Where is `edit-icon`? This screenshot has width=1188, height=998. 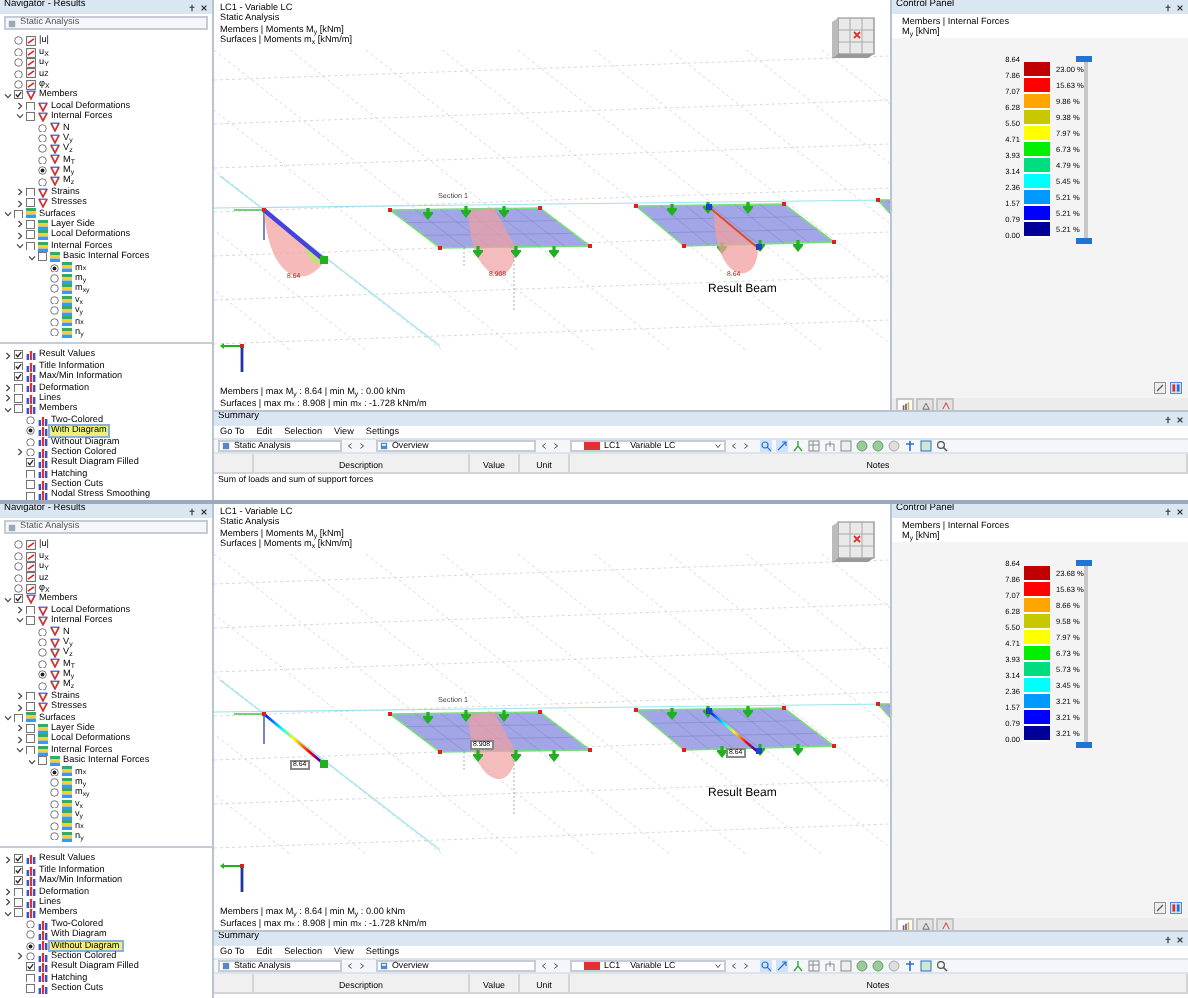
edit-icon is located at coordinates (1160, 388).